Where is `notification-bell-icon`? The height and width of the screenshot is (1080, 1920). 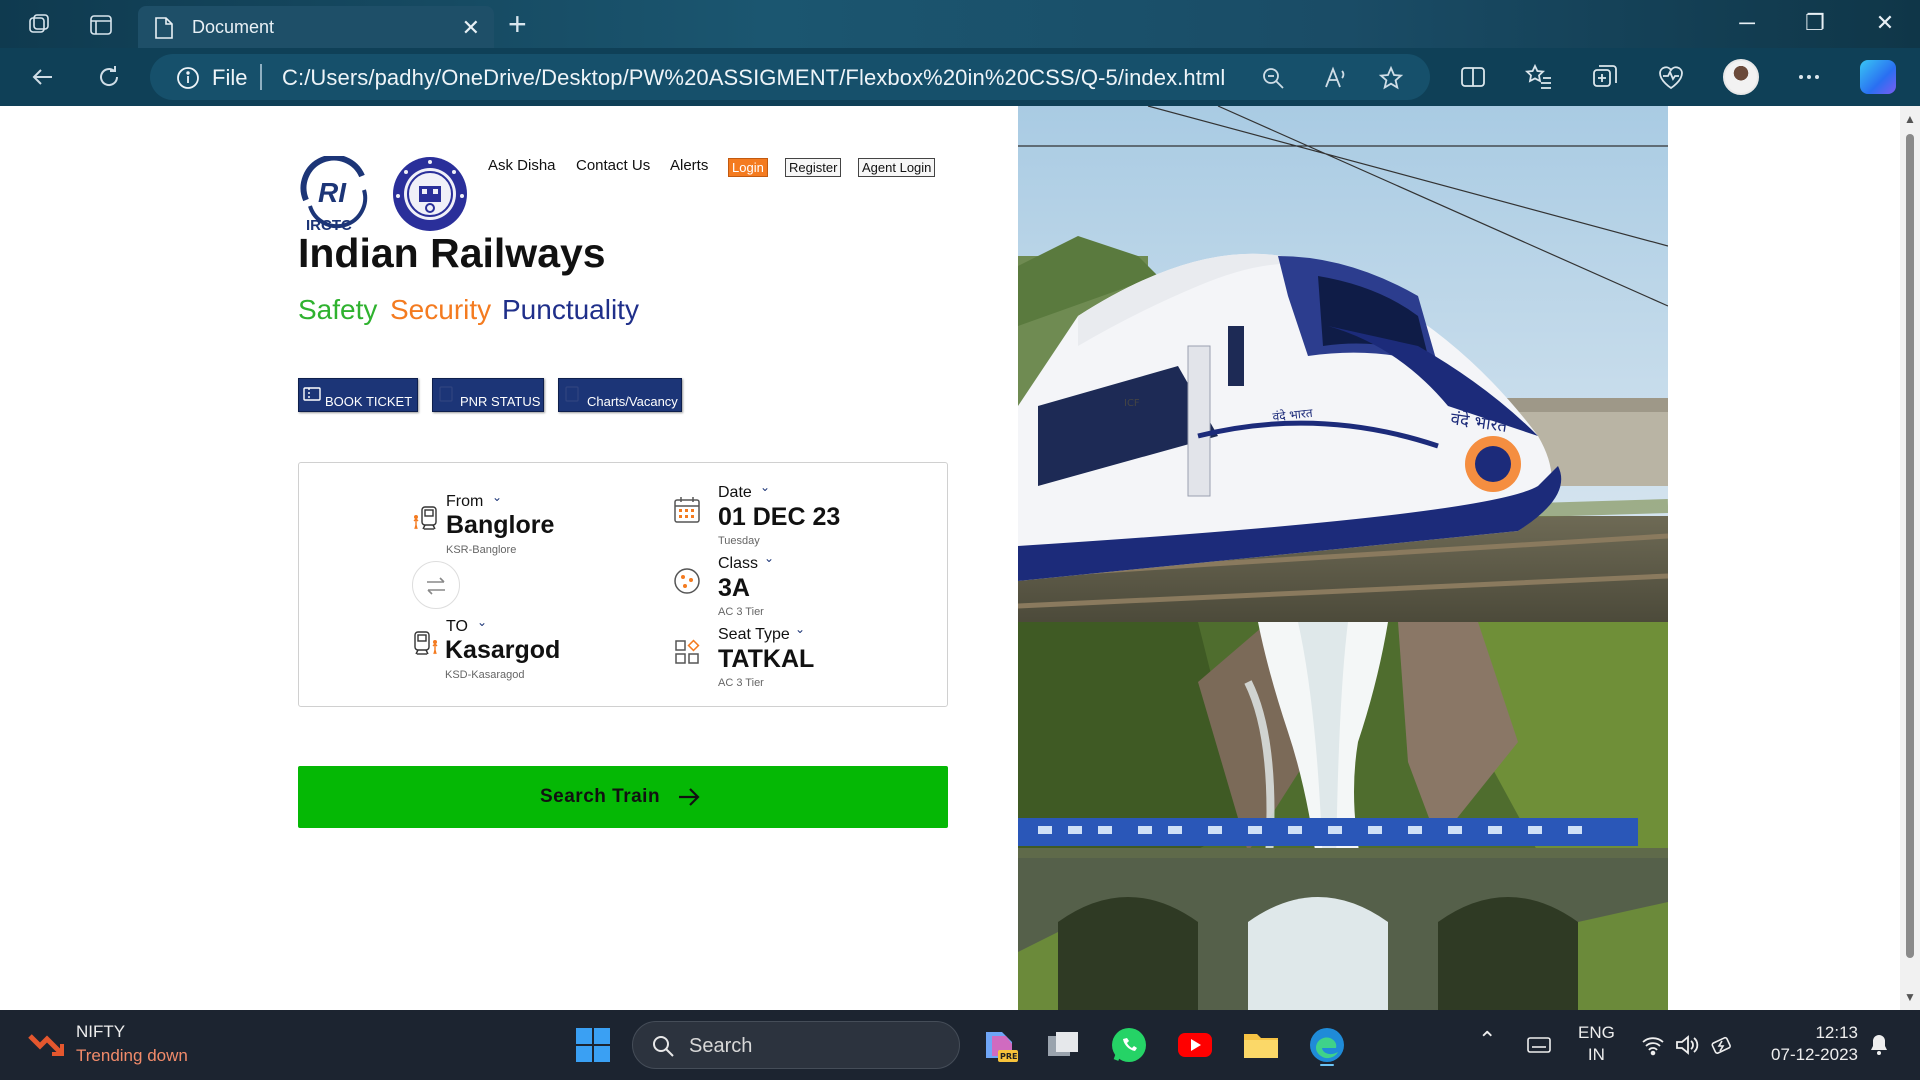
notification-bell-icon is located at coordinates (1879, 1045).